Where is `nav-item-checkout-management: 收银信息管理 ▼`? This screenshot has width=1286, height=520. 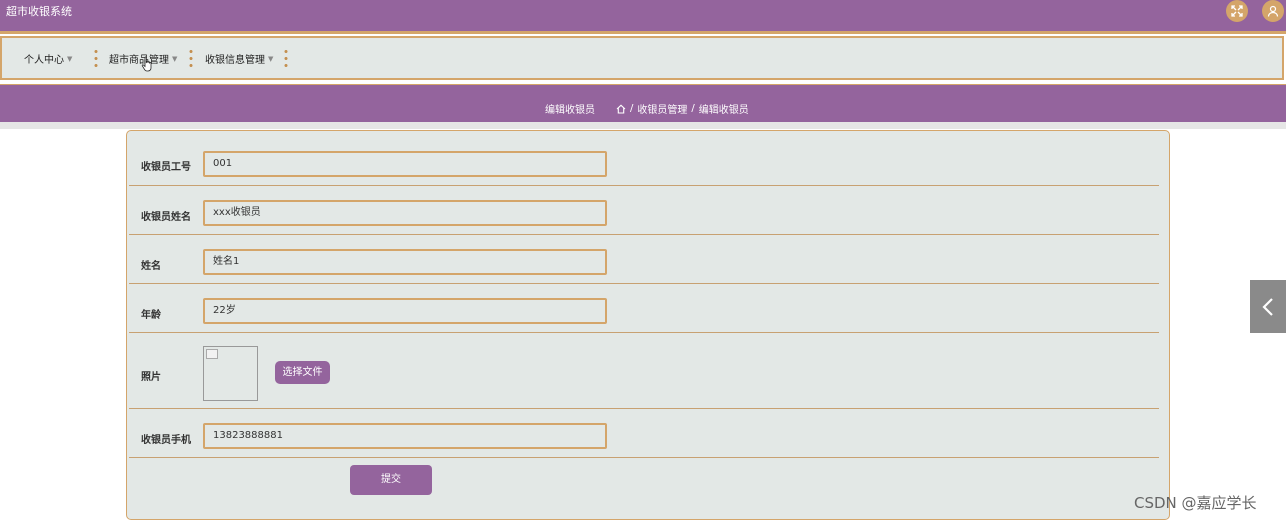
nav-item-checkout-management: 收银信息管理 ▼ is located at coordinates (239, 59).